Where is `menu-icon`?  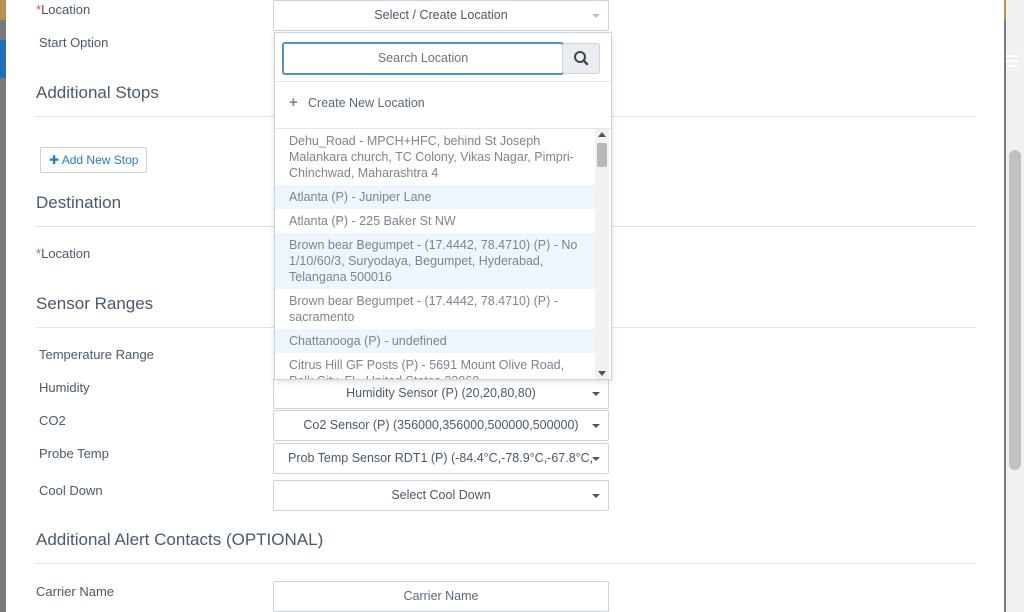 menu-icon is located at coordinates (1012, 62).